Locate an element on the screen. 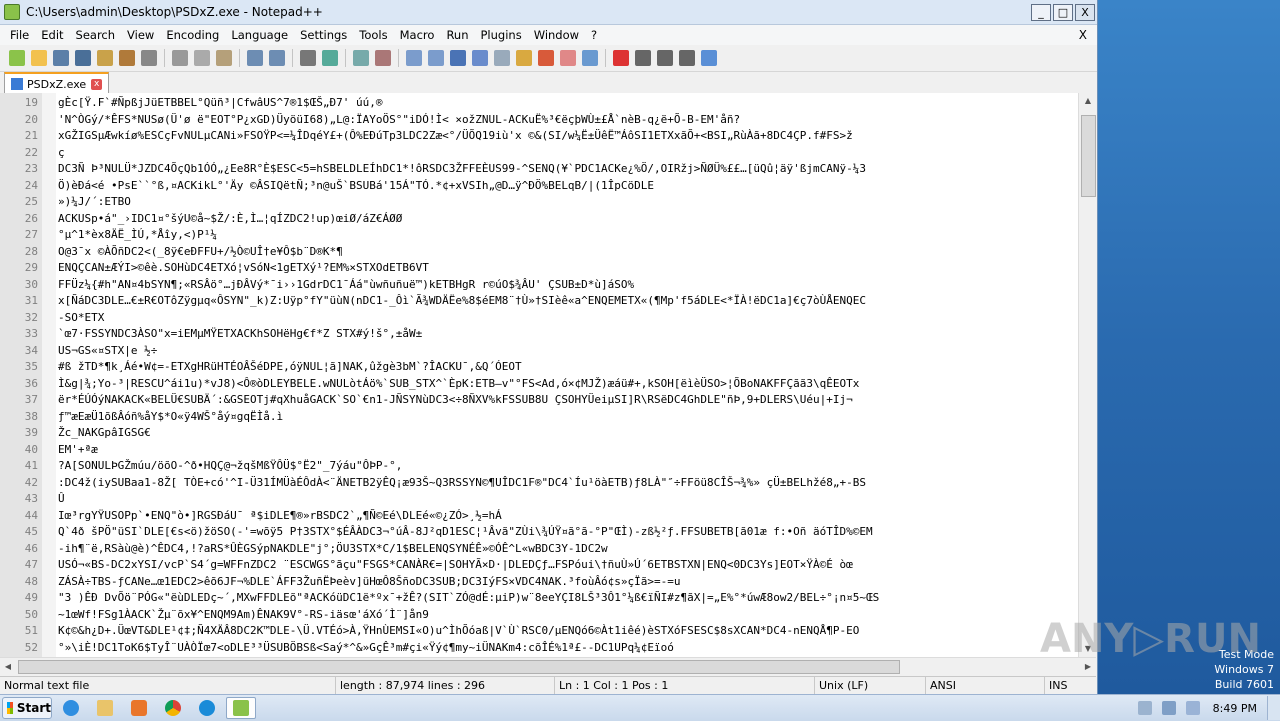  new-file-icon is located at coordinates (17, 58).